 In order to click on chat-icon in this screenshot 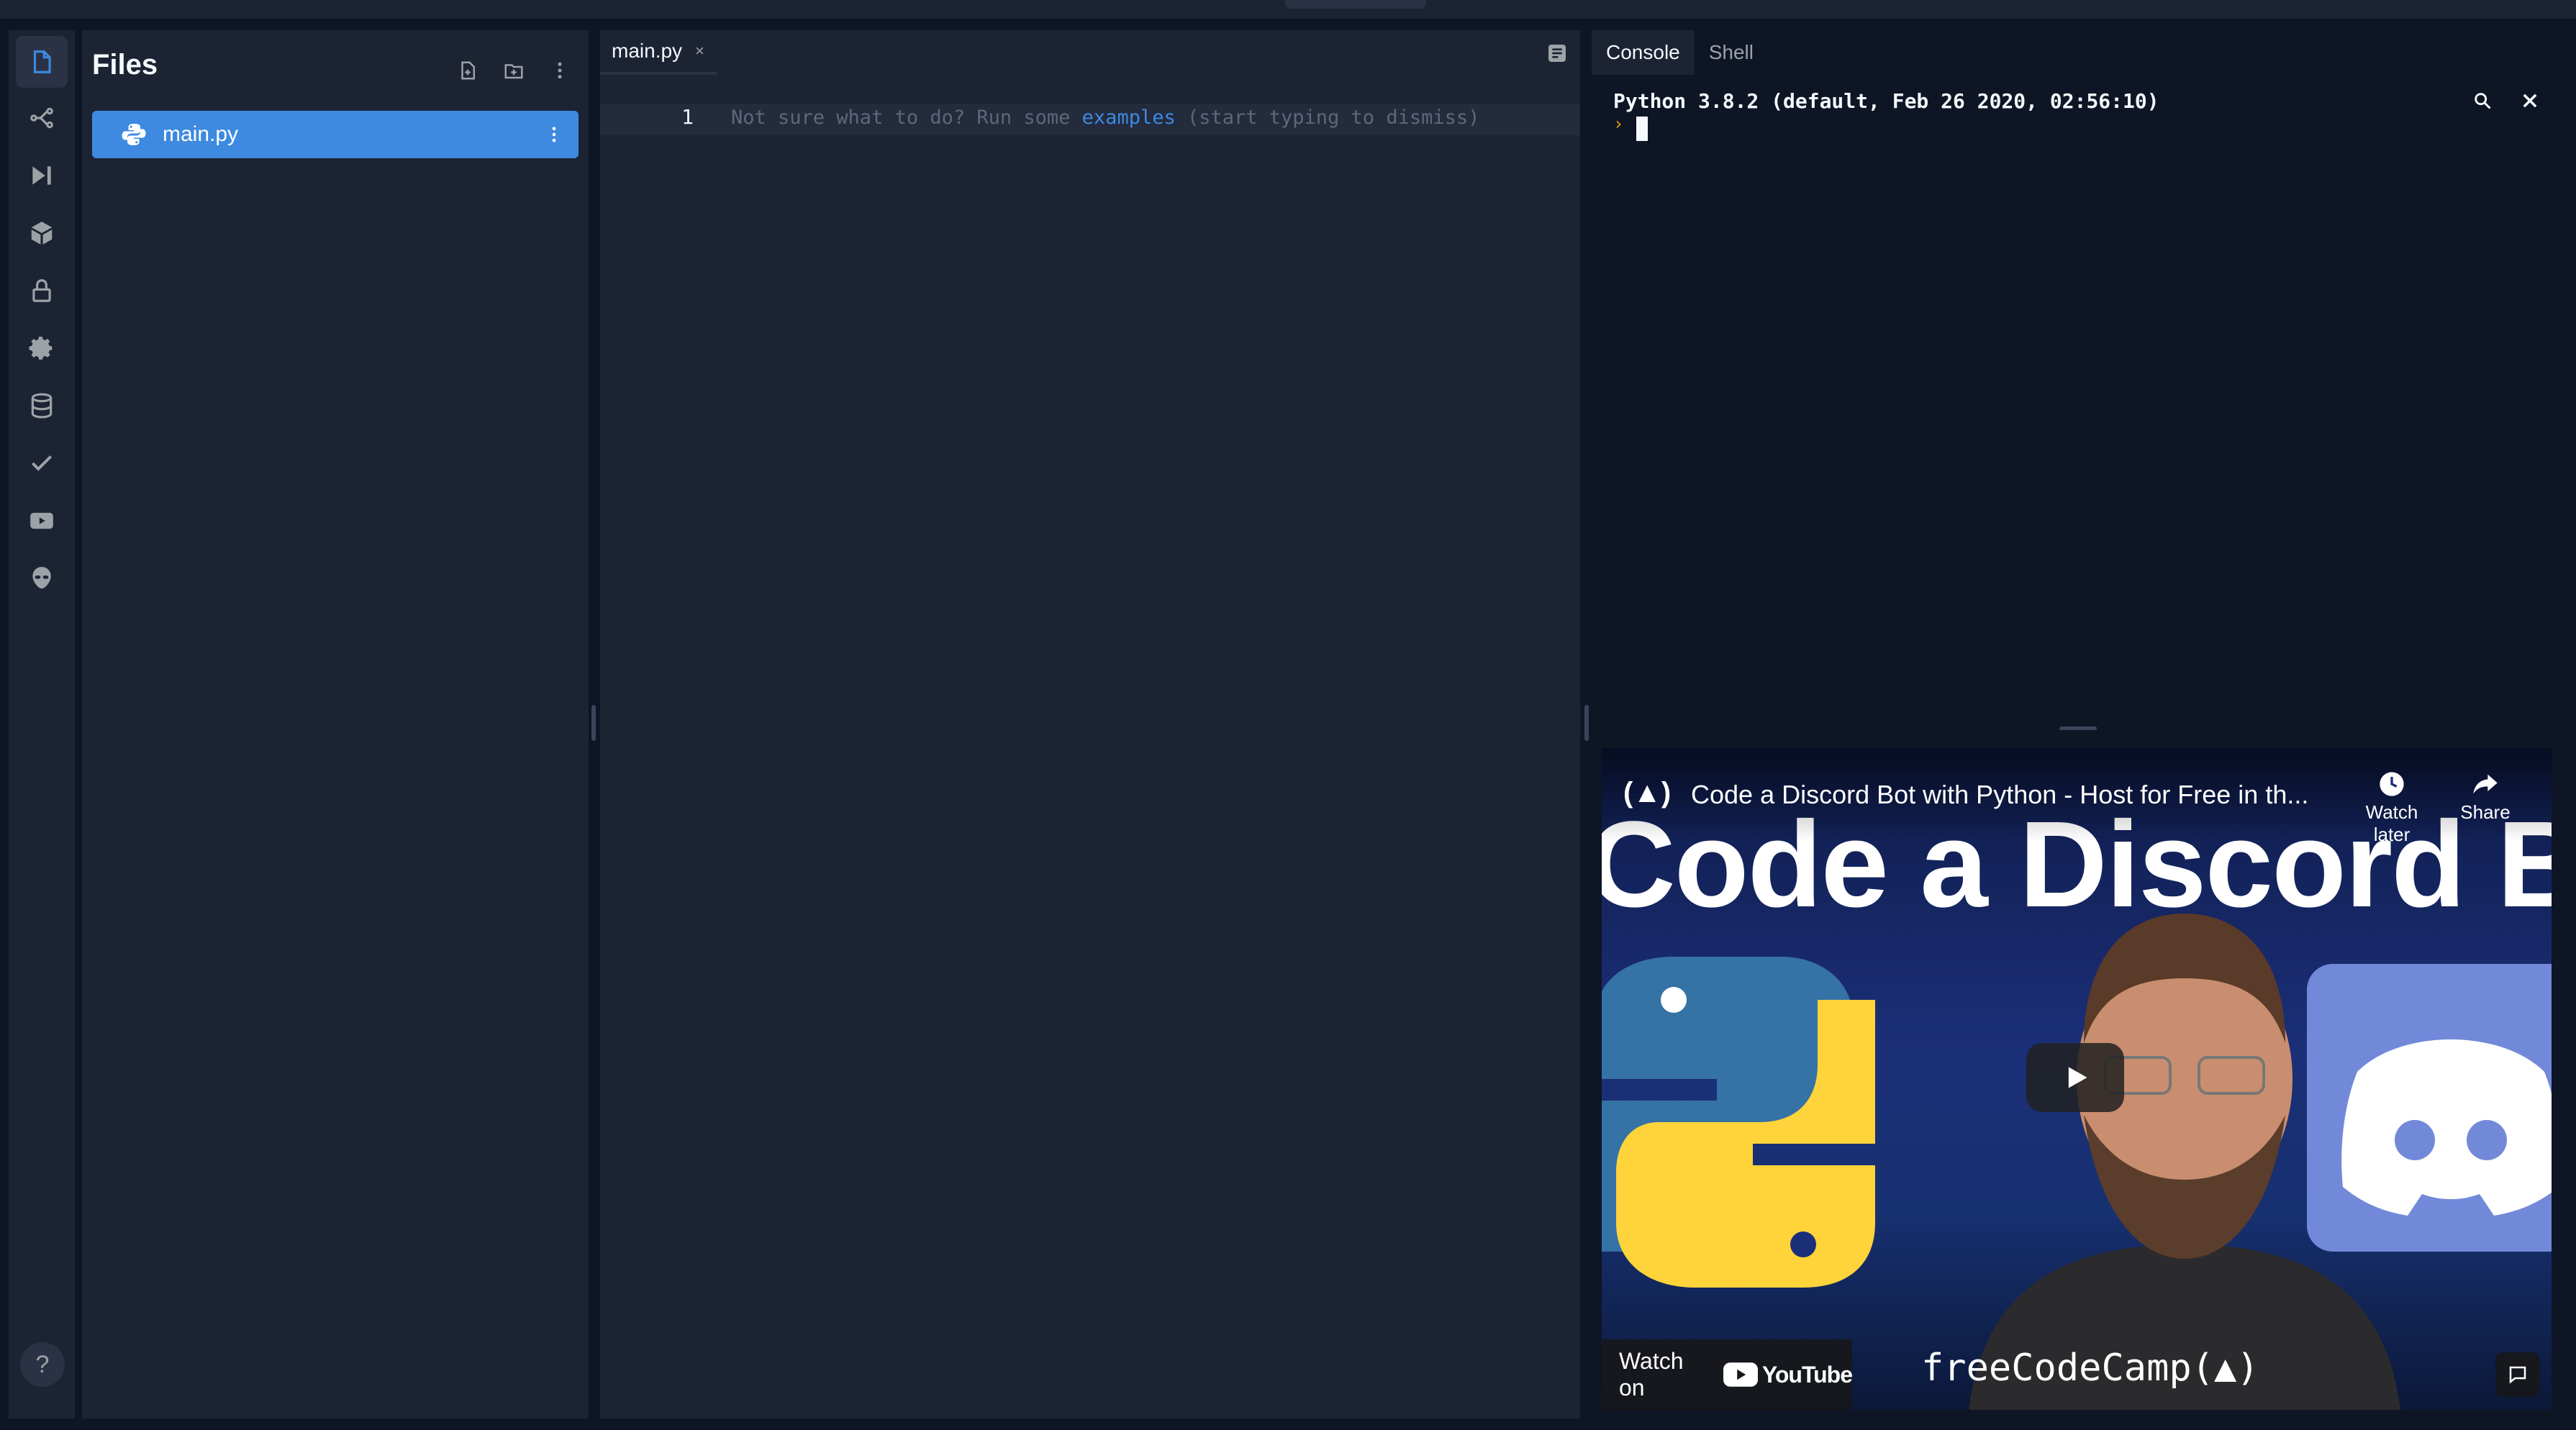, I will do `click(2517, 1375)`.